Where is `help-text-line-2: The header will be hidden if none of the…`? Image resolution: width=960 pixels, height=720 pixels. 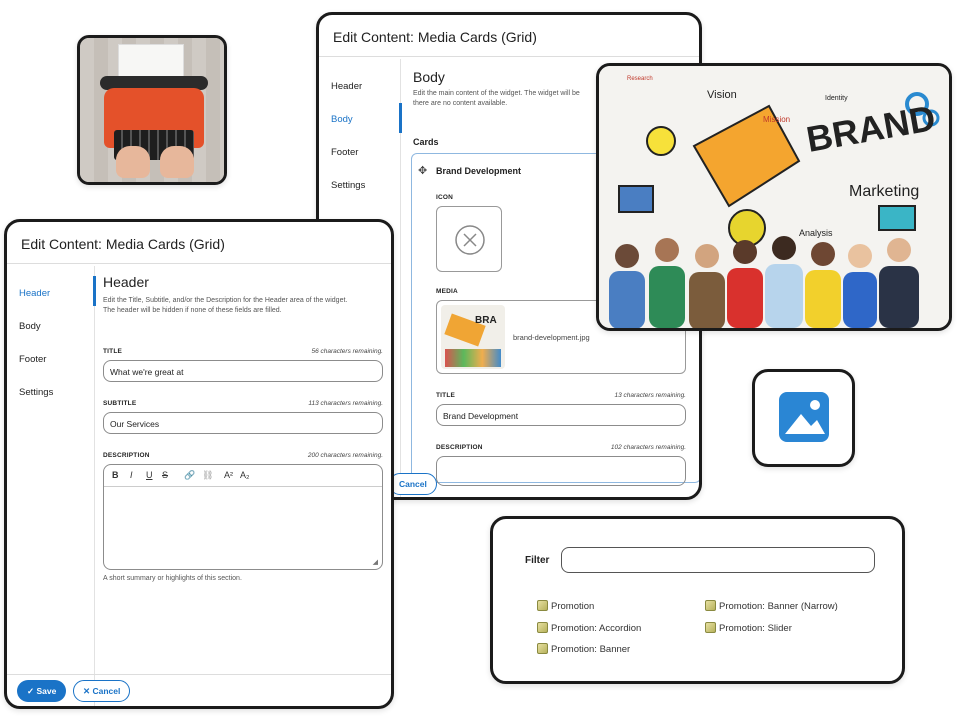
help-text-line-2: The header will be hidden if none of the… is located at coordinates (192, 310).